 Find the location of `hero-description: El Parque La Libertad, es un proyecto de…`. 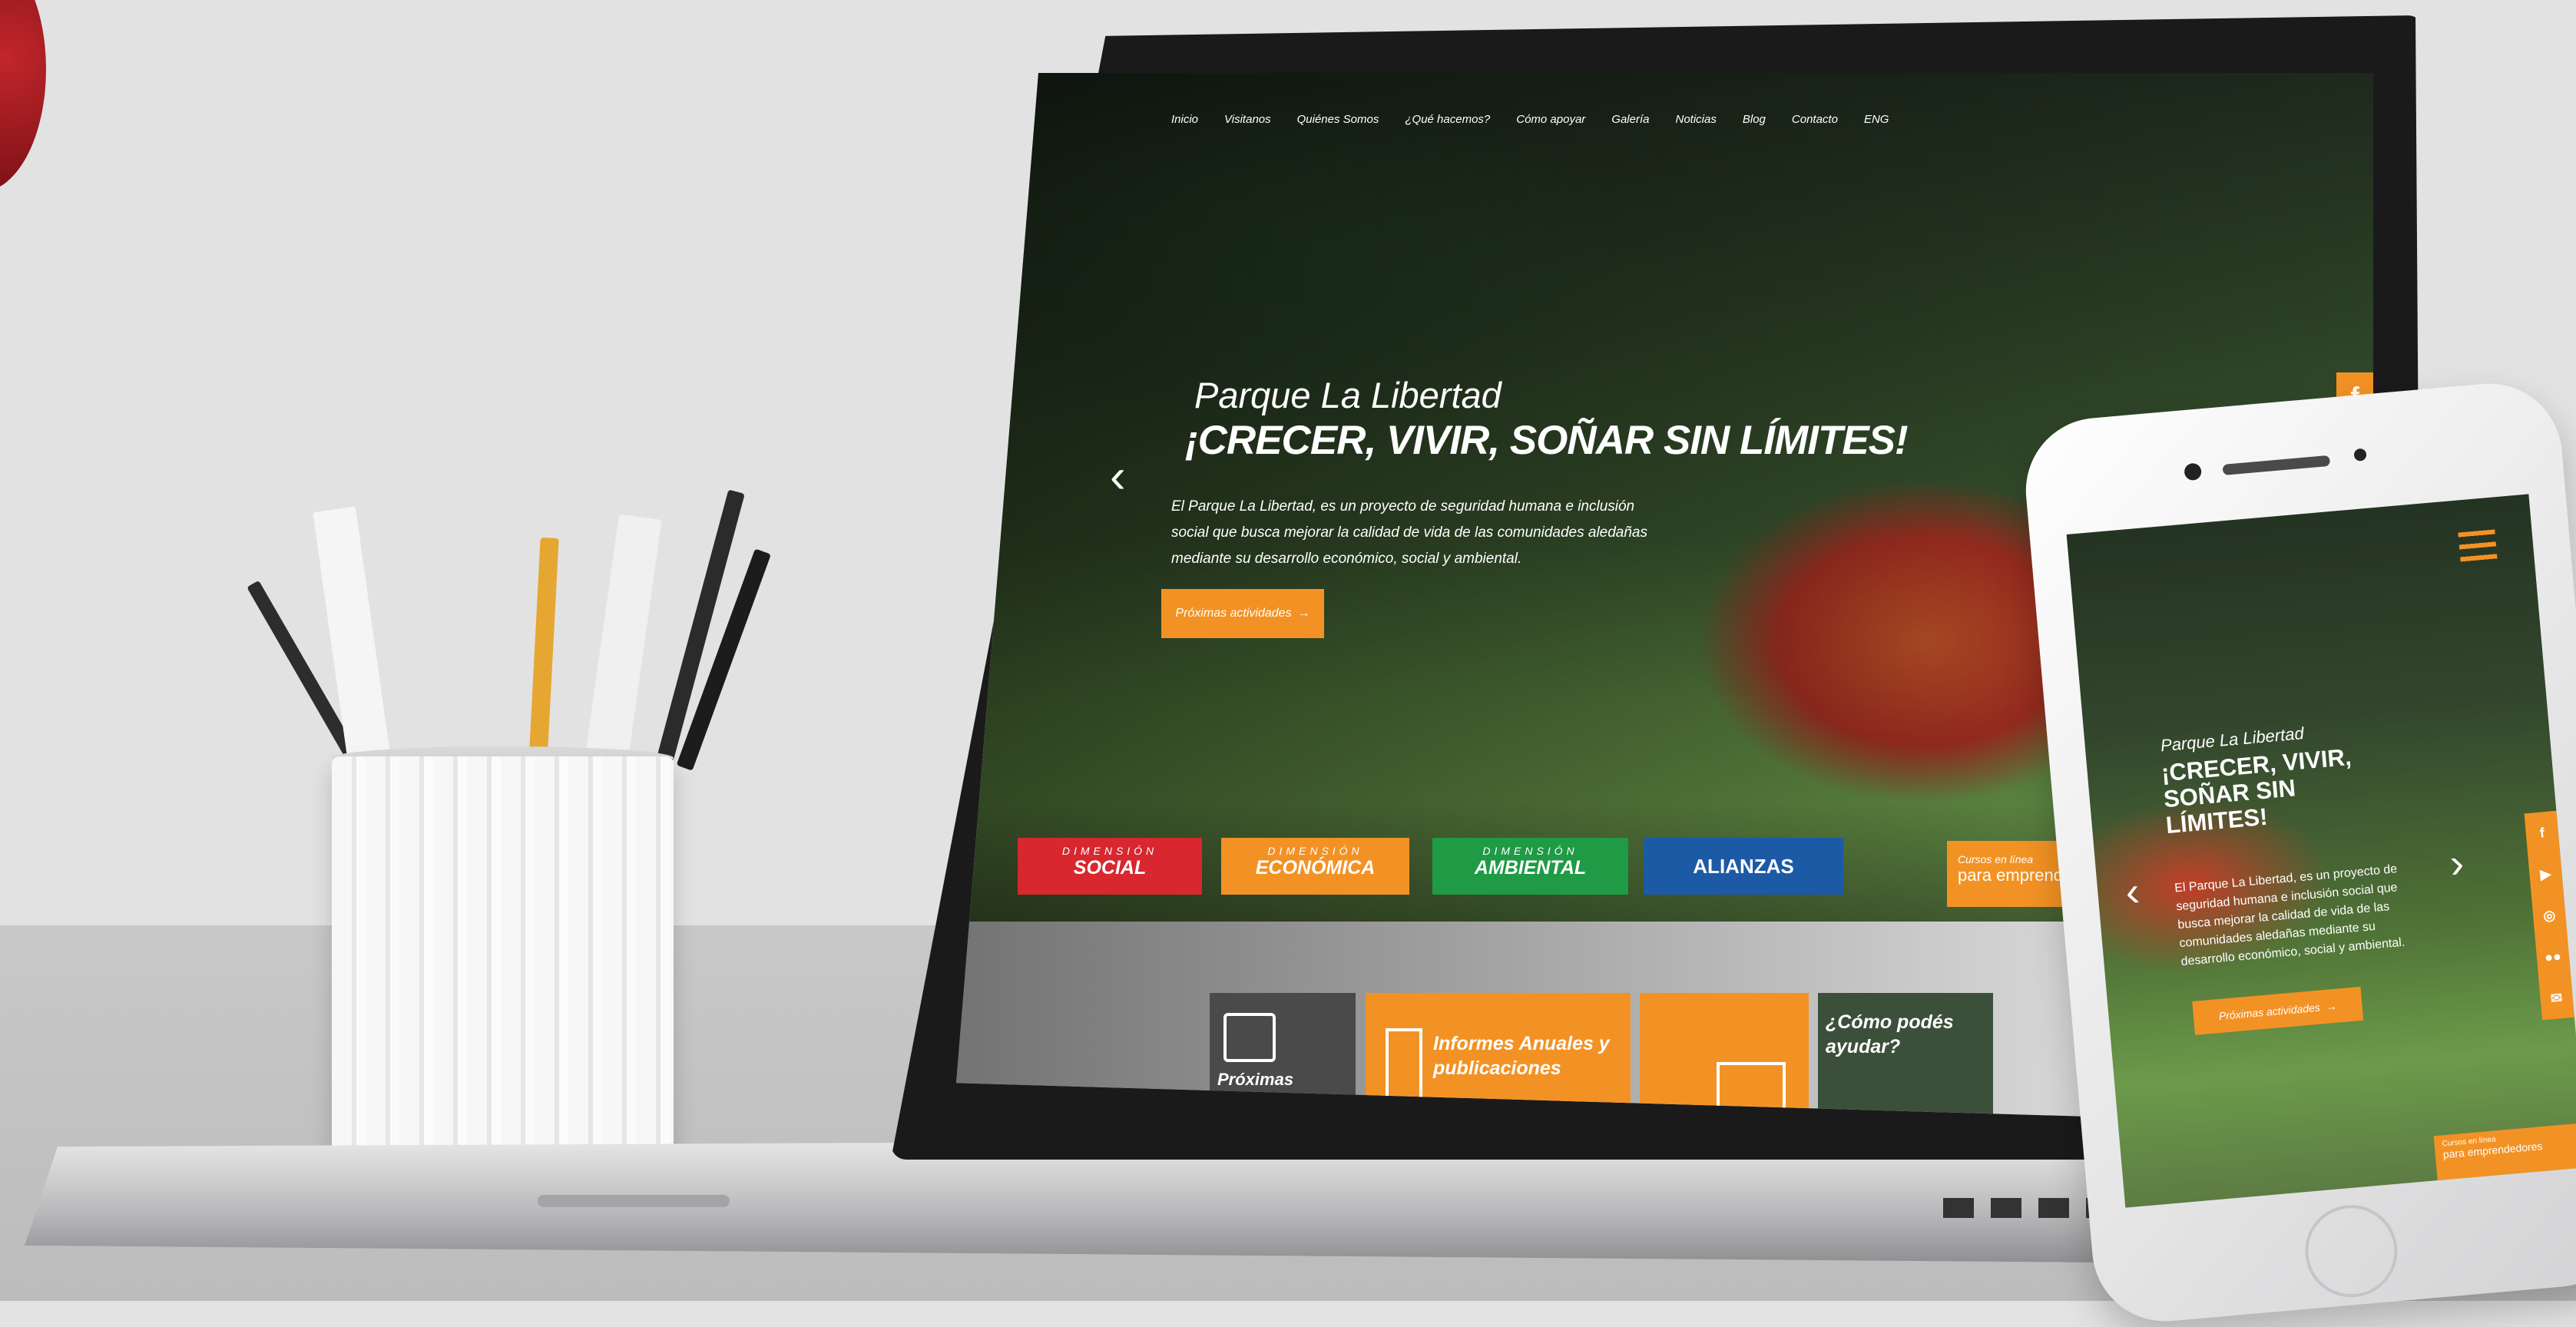

hero-description: El Parque La Libertad, es un proyecto de… is located at coordinates (1409, 532).